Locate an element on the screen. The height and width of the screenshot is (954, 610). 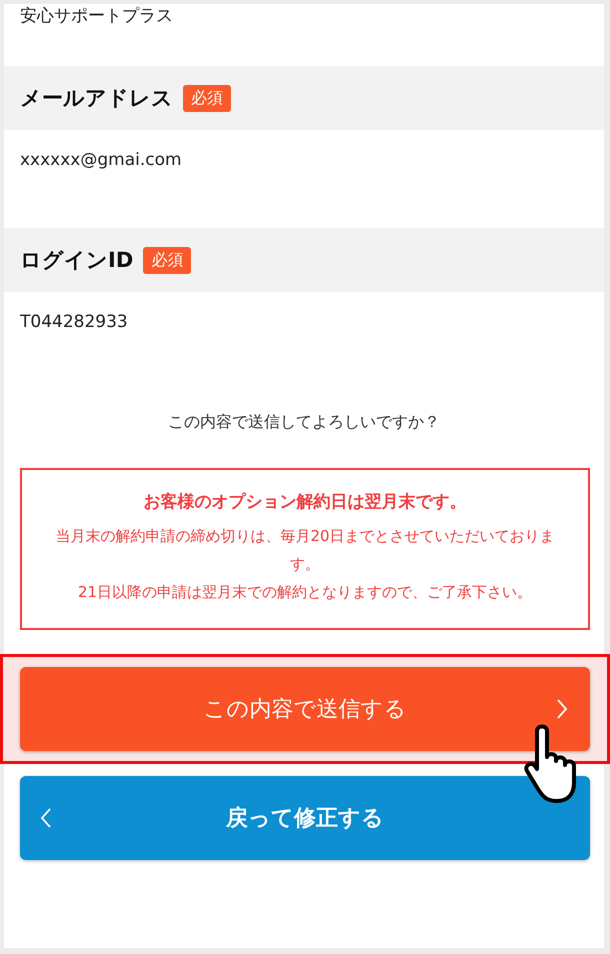
field-value: 安心サポートプラス is located at coordinates (96, 16).